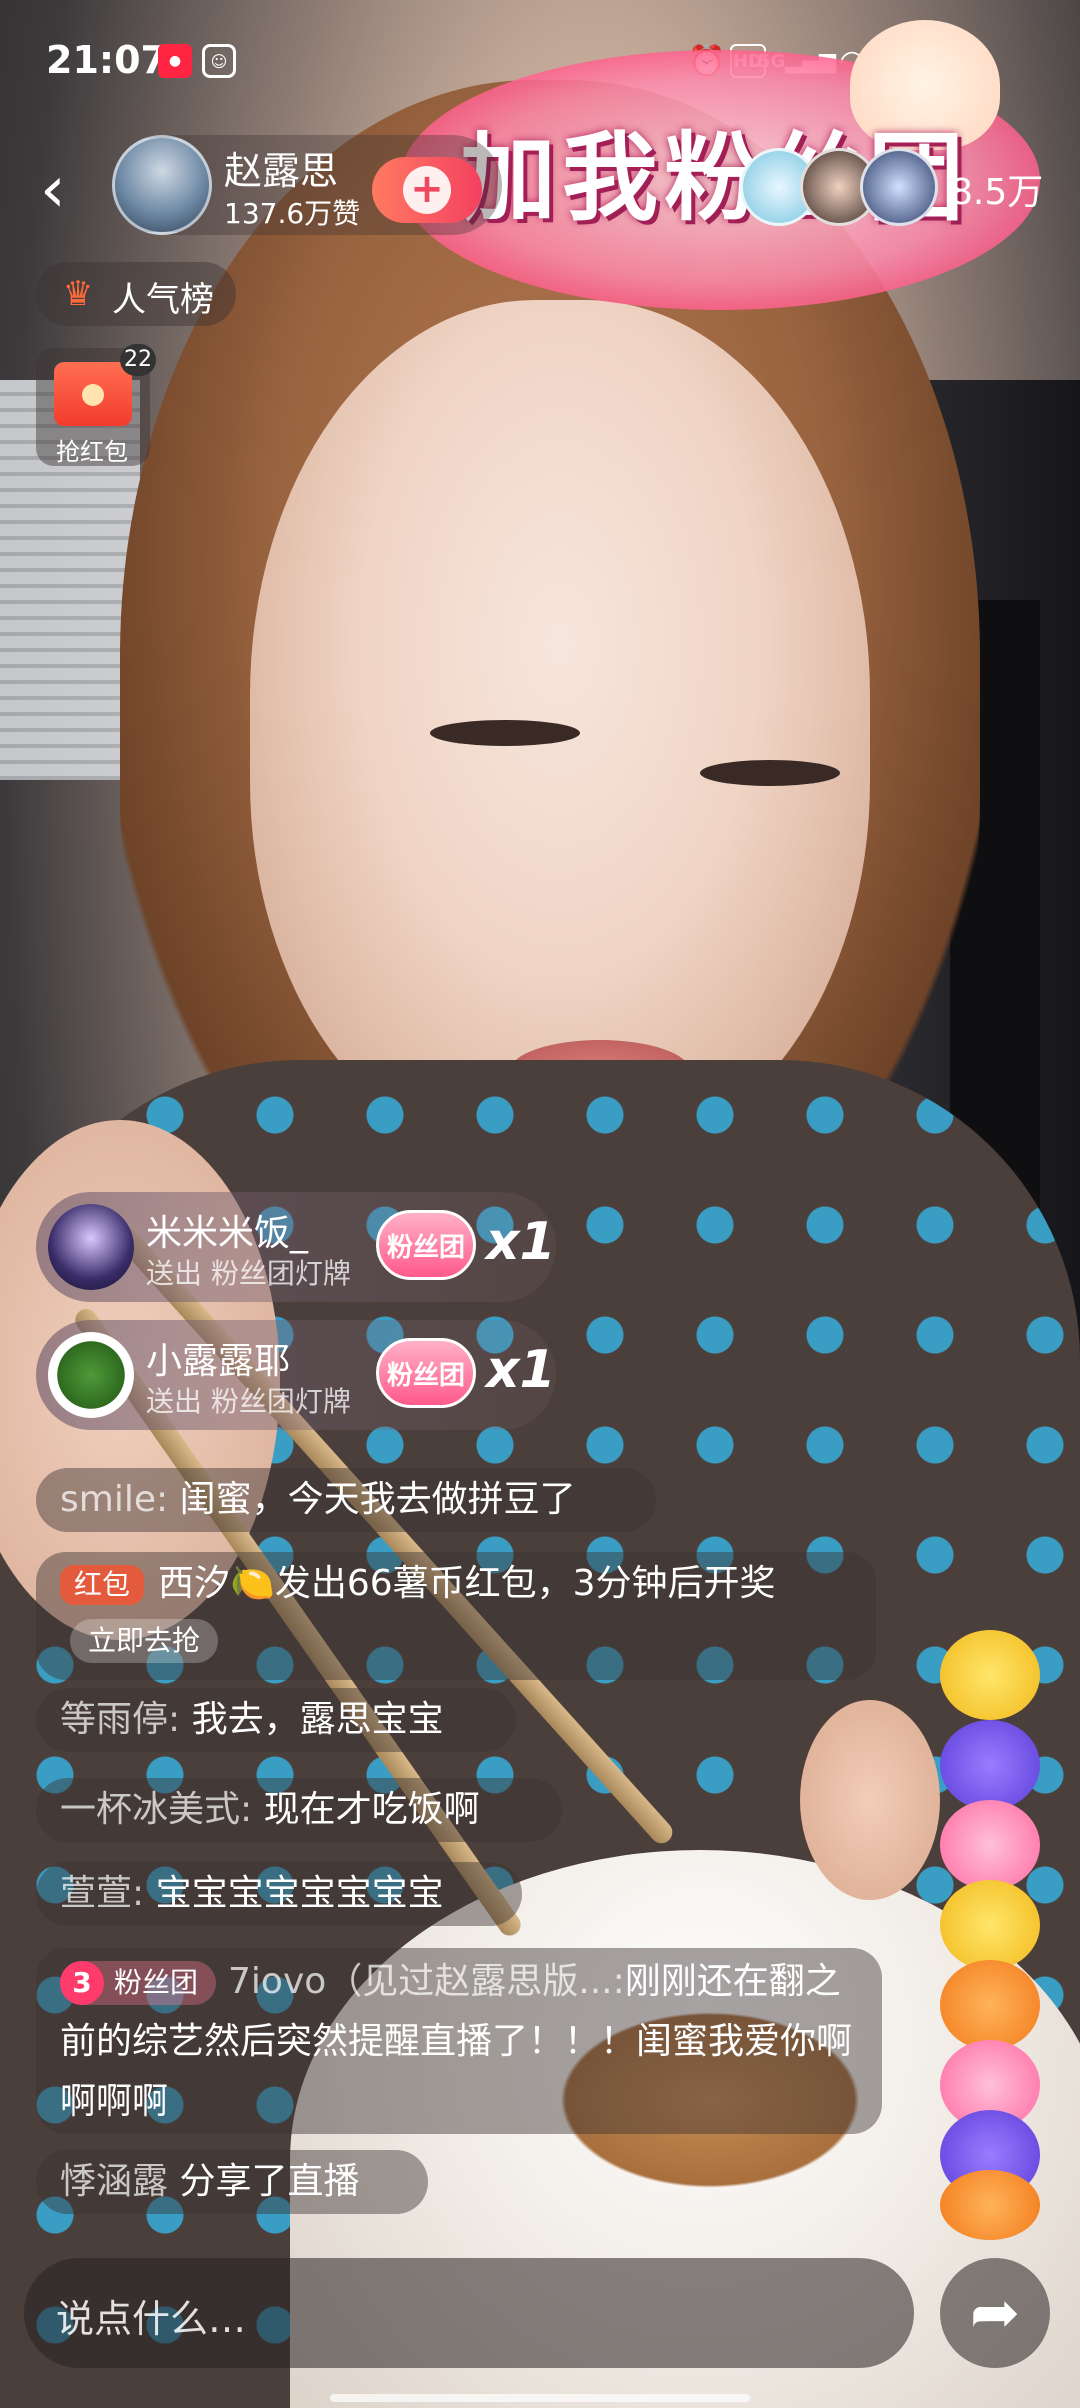 This screenshot has width=1080, height=2408. What do you see at coordinates (138, 360) in the screenshot?
I see `red-packet-count: 22` at bounding box center [138, 360].